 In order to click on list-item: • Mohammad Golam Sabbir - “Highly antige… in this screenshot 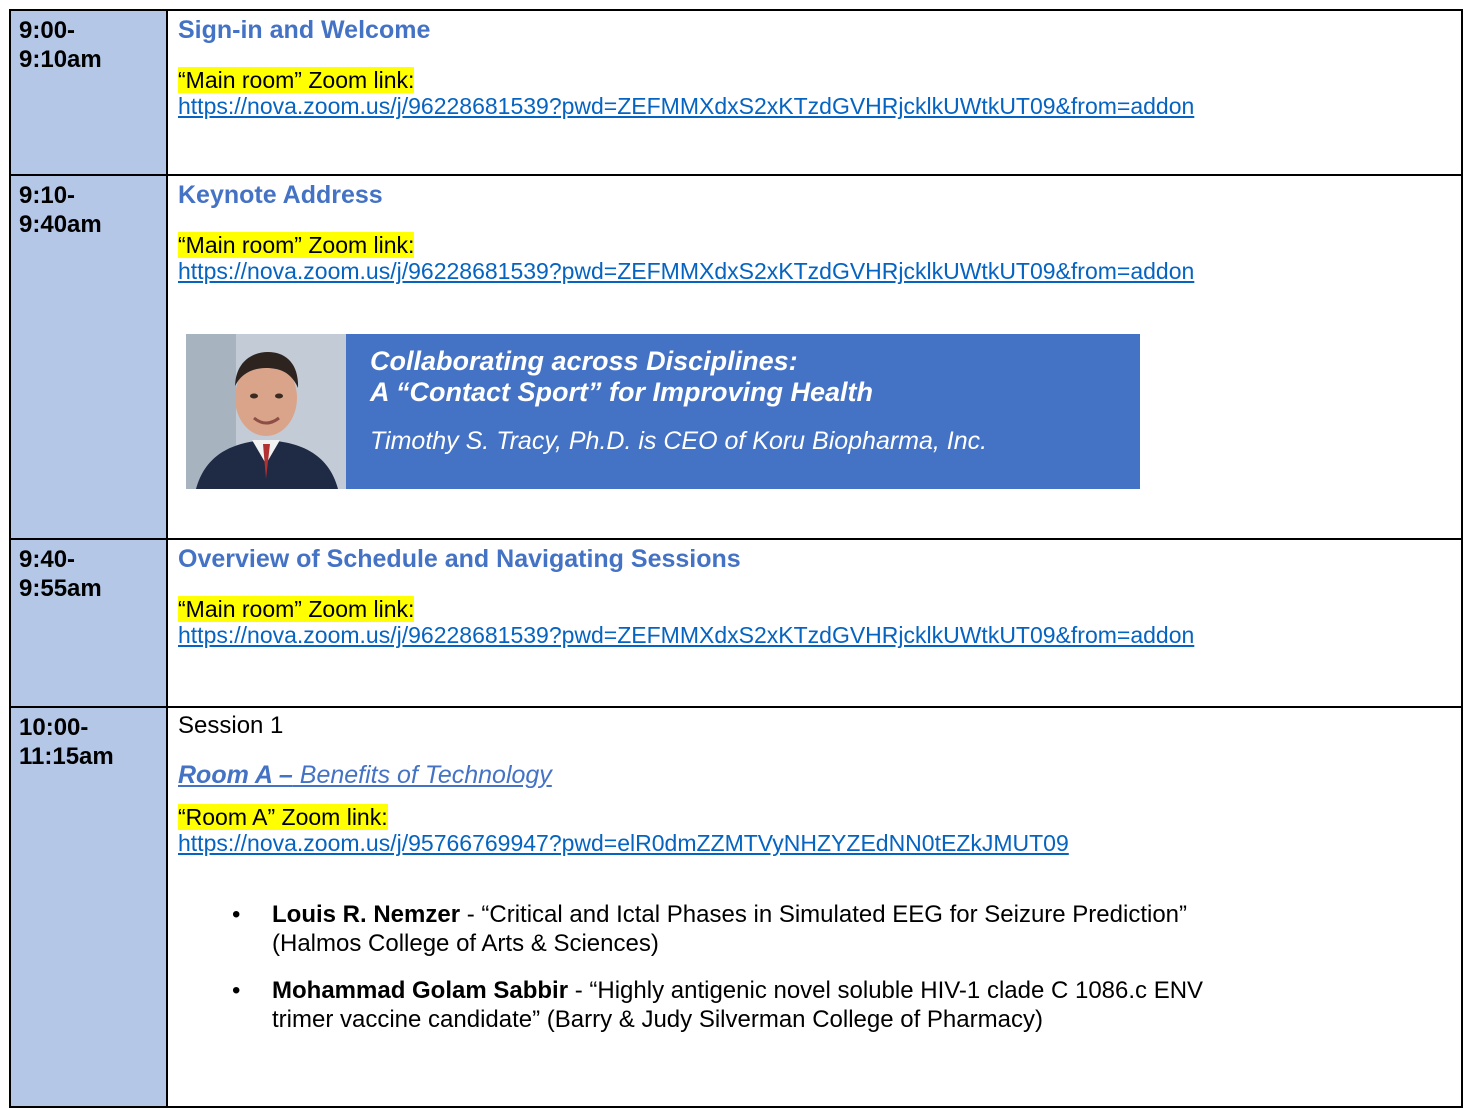, I will do `click(718, 1005)`.